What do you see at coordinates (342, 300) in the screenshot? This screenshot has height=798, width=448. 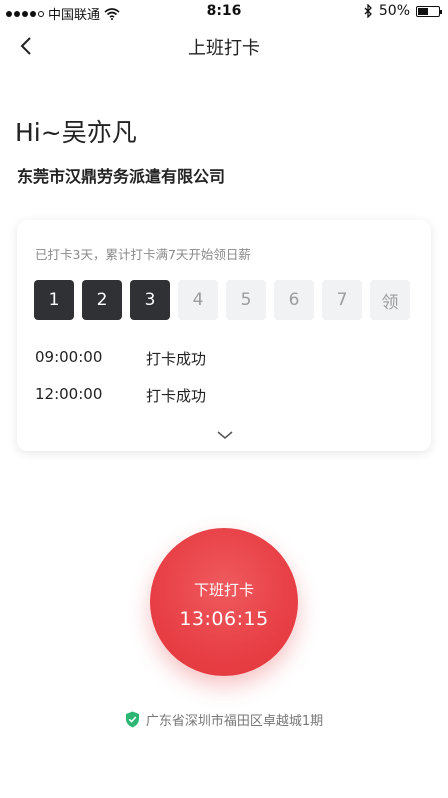 I see `day-cell: 7` at bounding box center [342, 300].